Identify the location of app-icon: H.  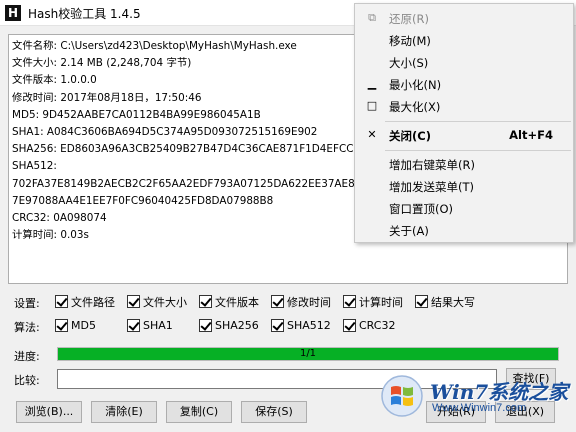
(13, 13).